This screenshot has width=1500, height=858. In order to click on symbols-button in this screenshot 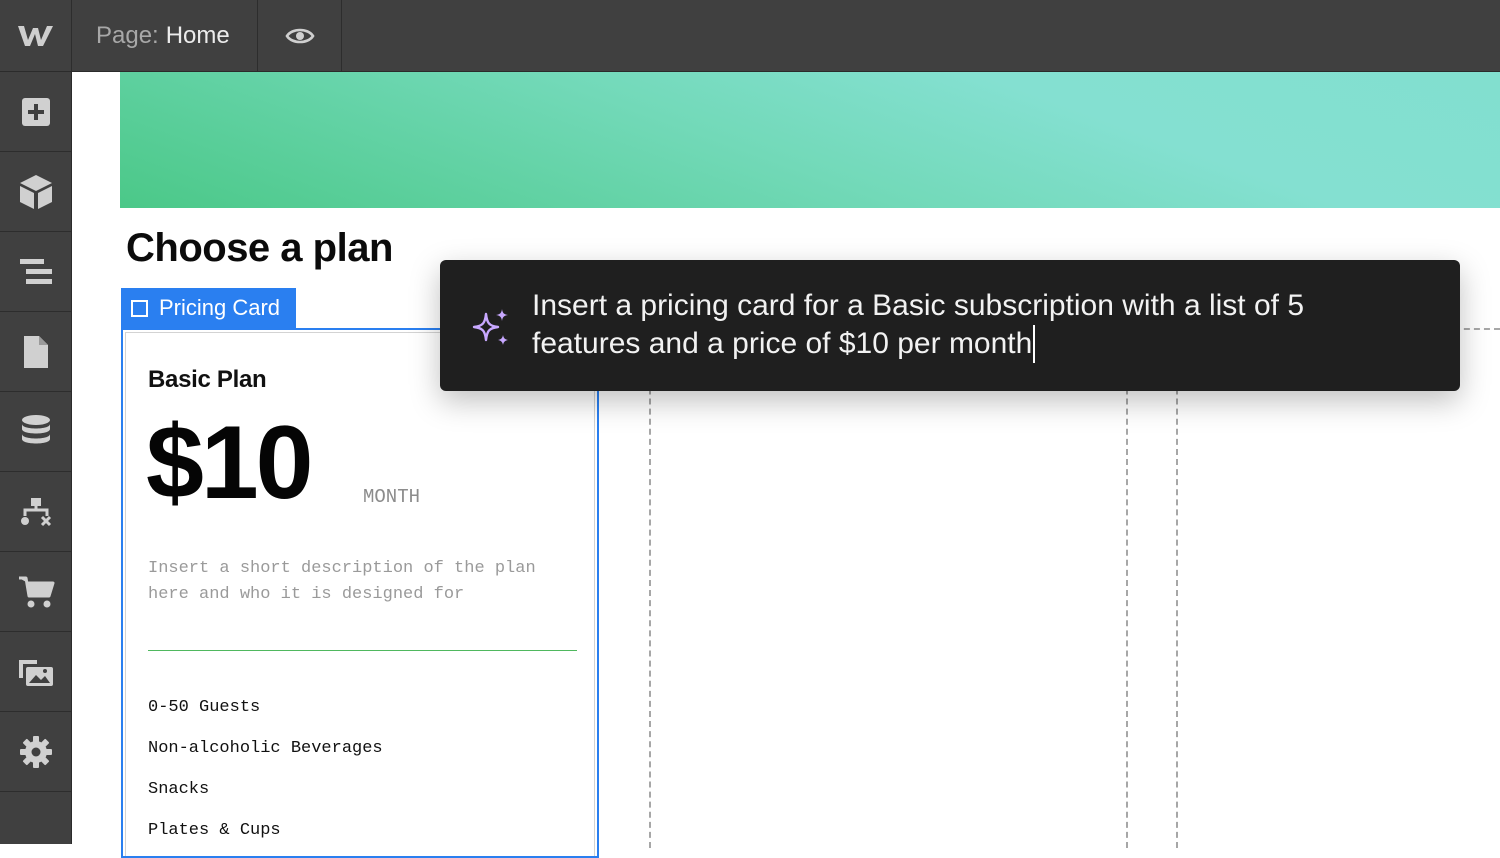, I will do `click(35, 192)`.